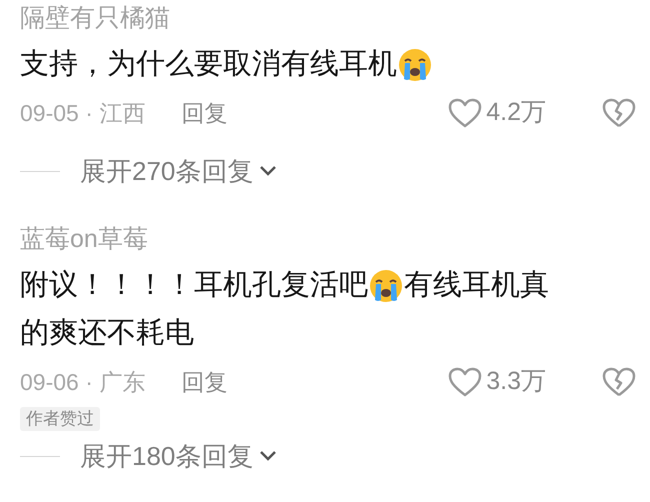 Image resolution: width=650 pixels, height=502 pixels. What do you see at coordinates (328, 239) in the screenshot?
I see `username: 蓝莓on草莓` at bounding box center [328, 239].